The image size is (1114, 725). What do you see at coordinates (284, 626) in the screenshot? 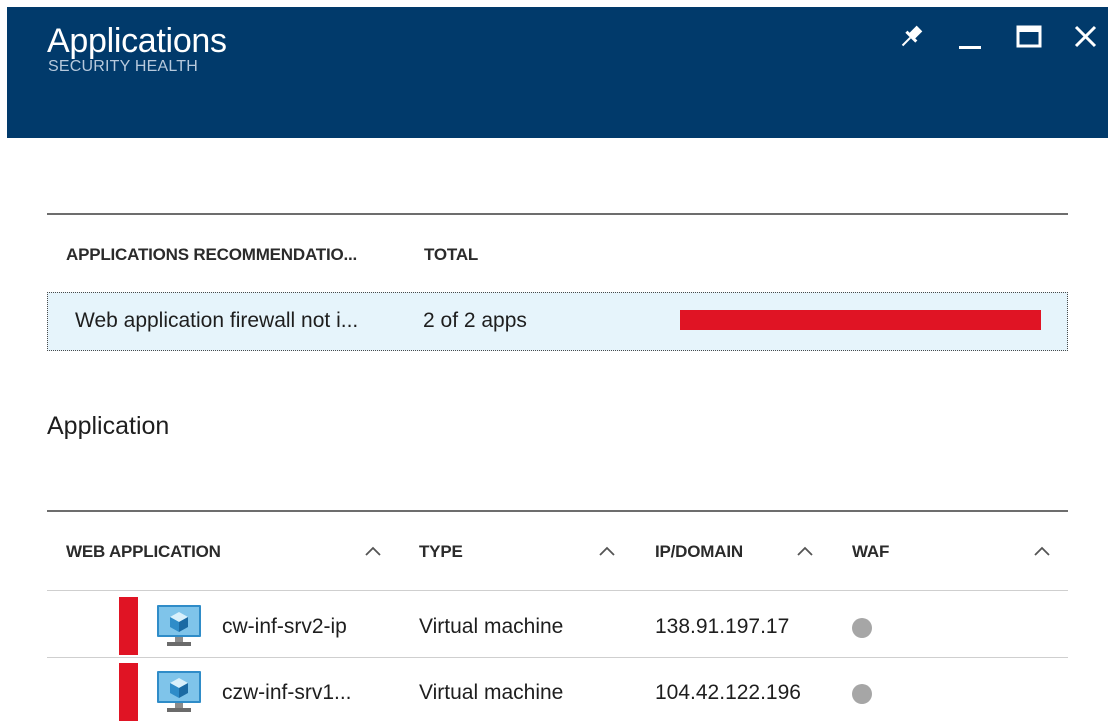
I see `application-name: cw-inf-srv2-ip` at bounding box center [284, 626].